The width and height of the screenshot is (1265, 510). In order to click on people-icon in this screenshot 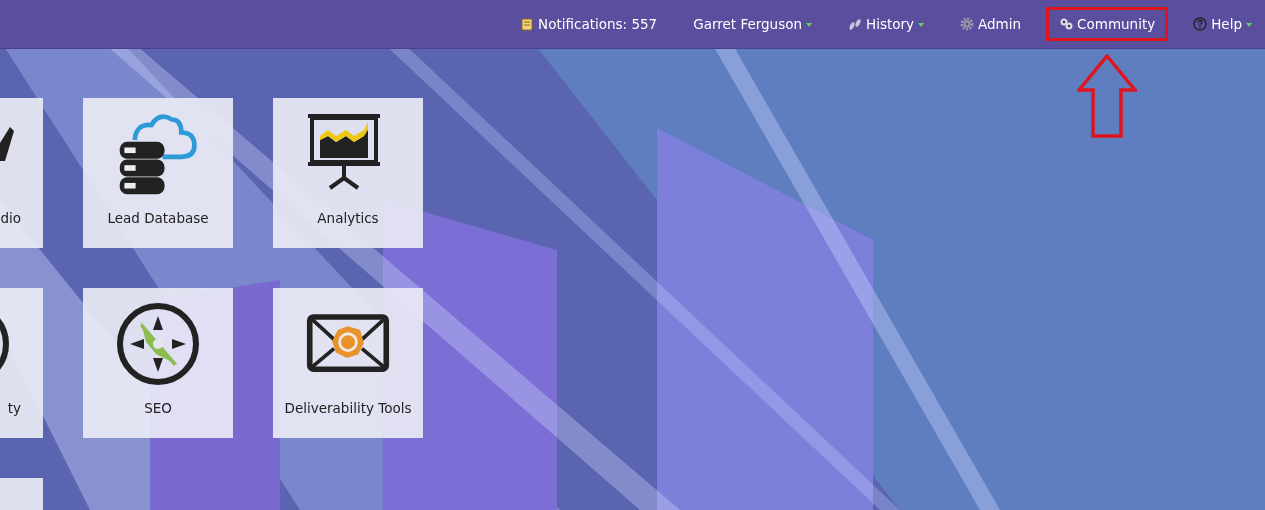, I will do `click(1066, 24)`.